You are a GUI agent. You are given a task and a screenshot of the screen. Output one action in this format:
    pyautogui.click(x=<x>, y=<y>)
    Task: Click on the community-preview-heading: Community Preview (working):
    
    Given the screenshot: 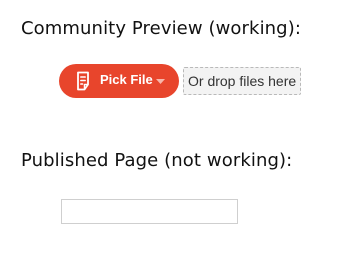 What is the action you would take?
    pyautogui.click(x=161, y=28)
    